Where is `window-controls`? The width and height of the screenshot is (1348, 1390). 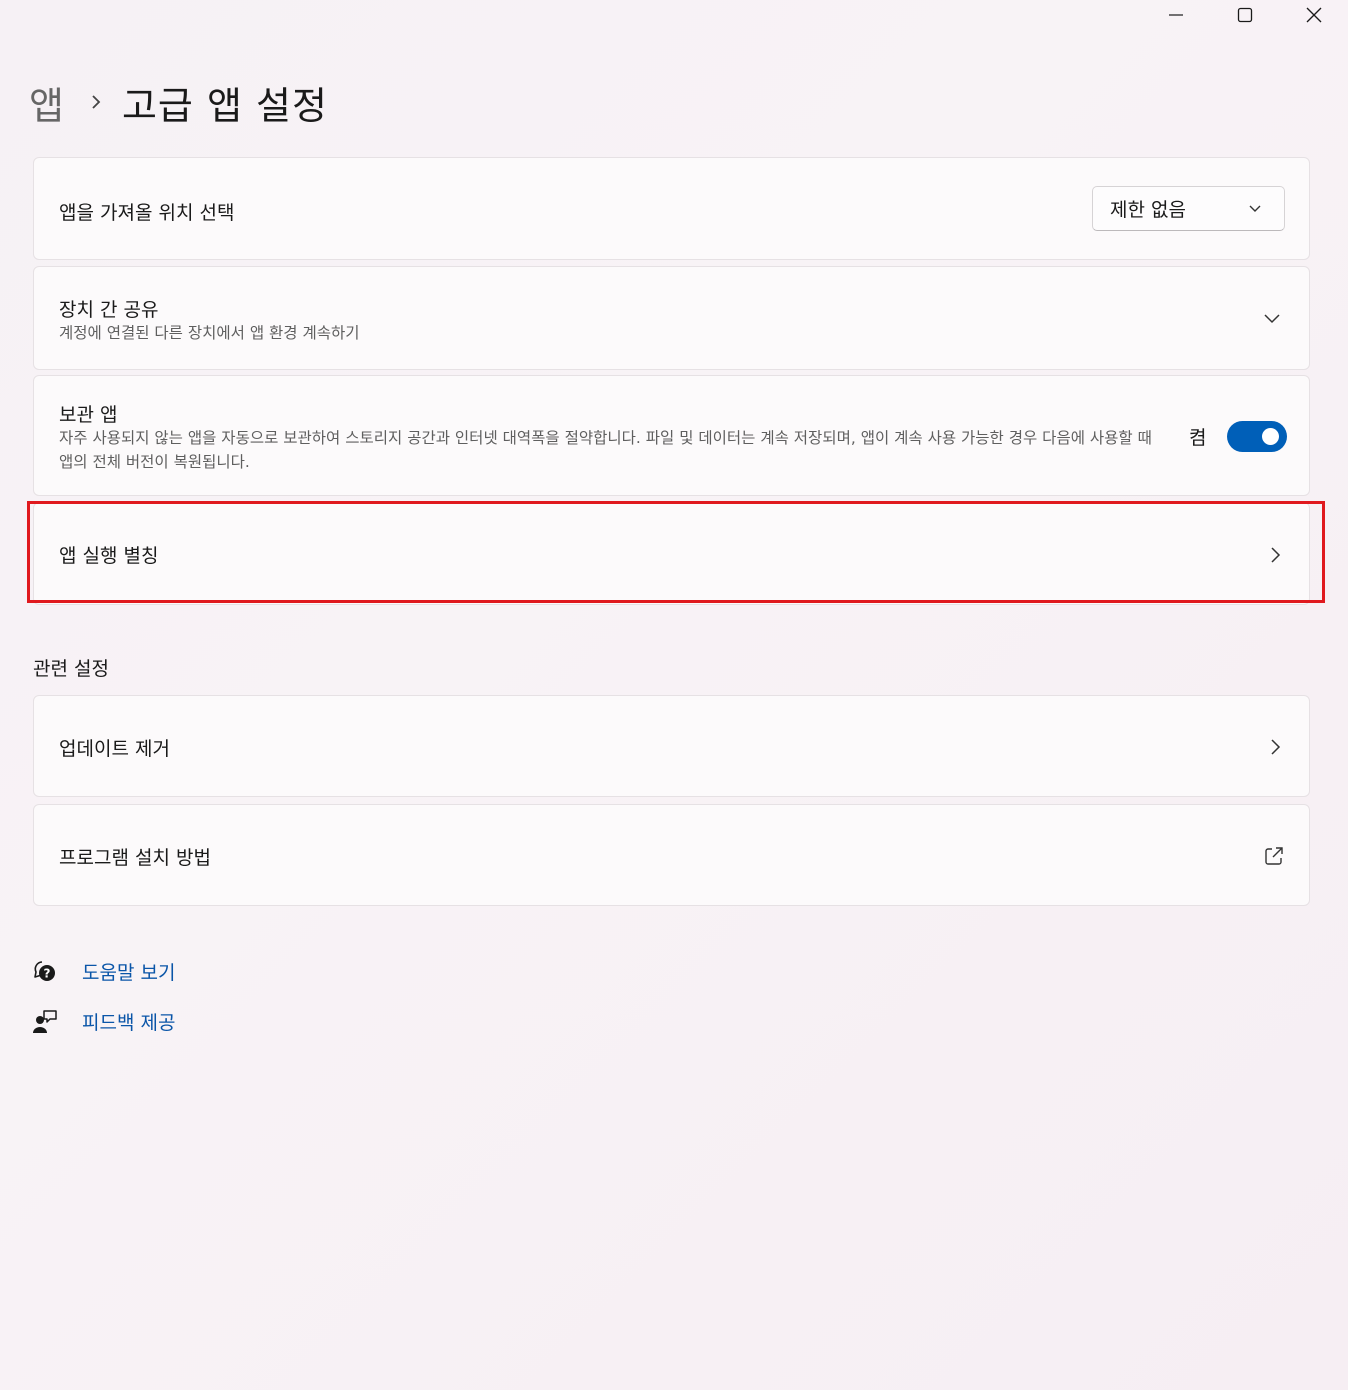 window-controls is located at coordinates (1244, 15).